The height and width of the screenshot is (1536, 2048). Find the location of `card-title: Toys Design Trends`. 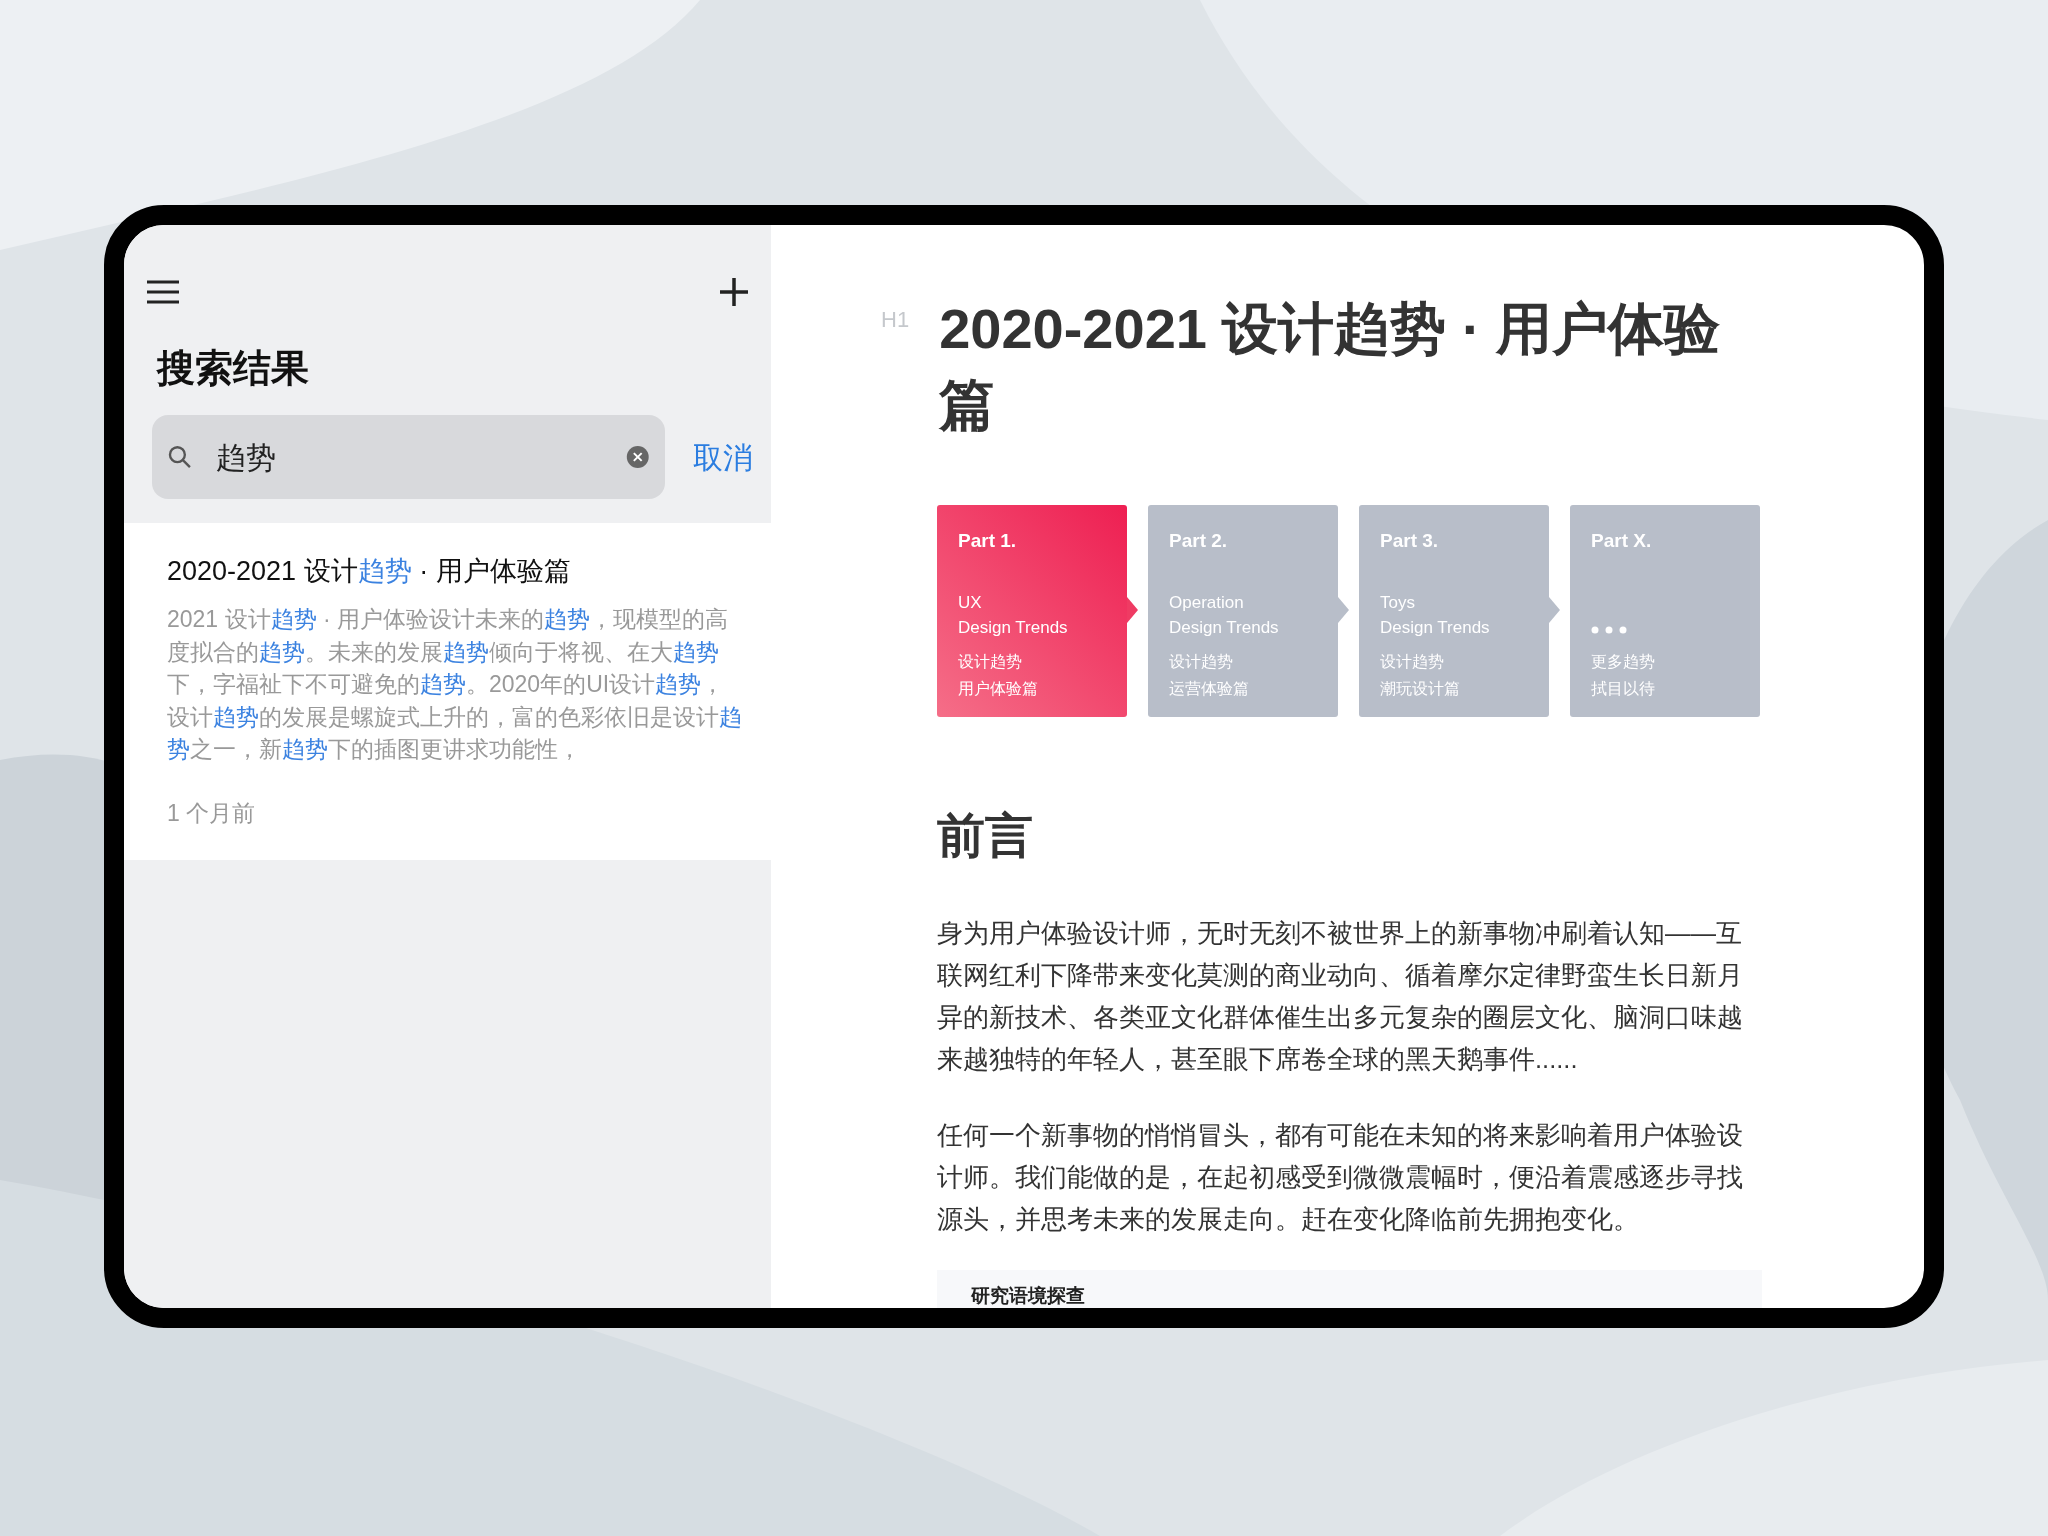

card-title: Toys Design Trends is located at coordinates (1435, 615).